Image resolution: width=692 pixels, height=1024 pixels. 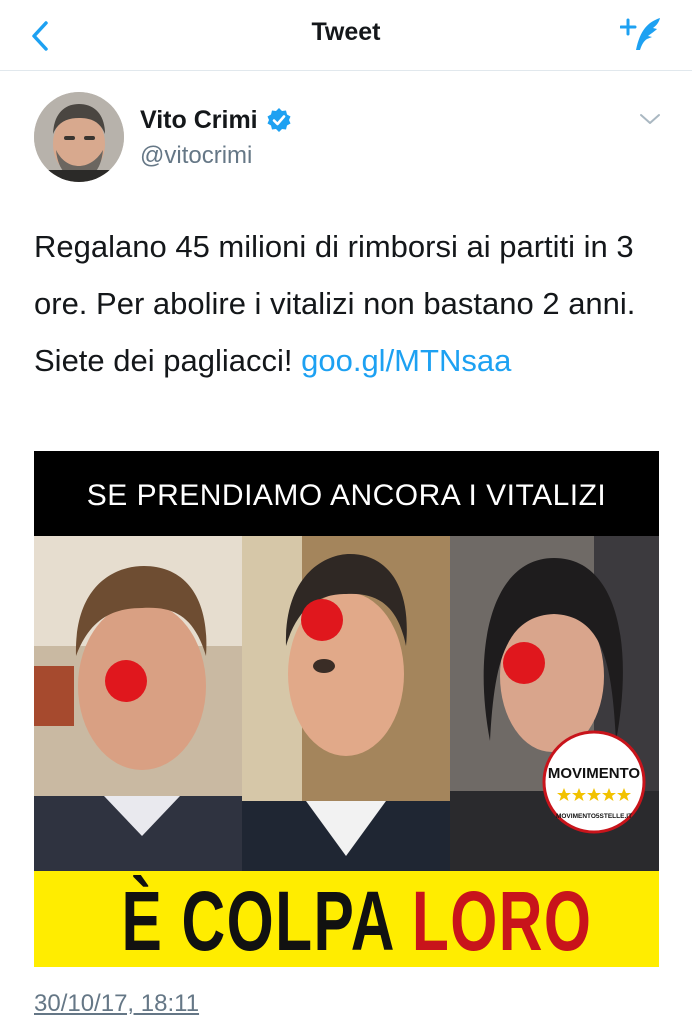 What do you see at coordinates (279, 120) in the screenshot?
I see `verified-badge-icon` at bounding box center [279, 120].